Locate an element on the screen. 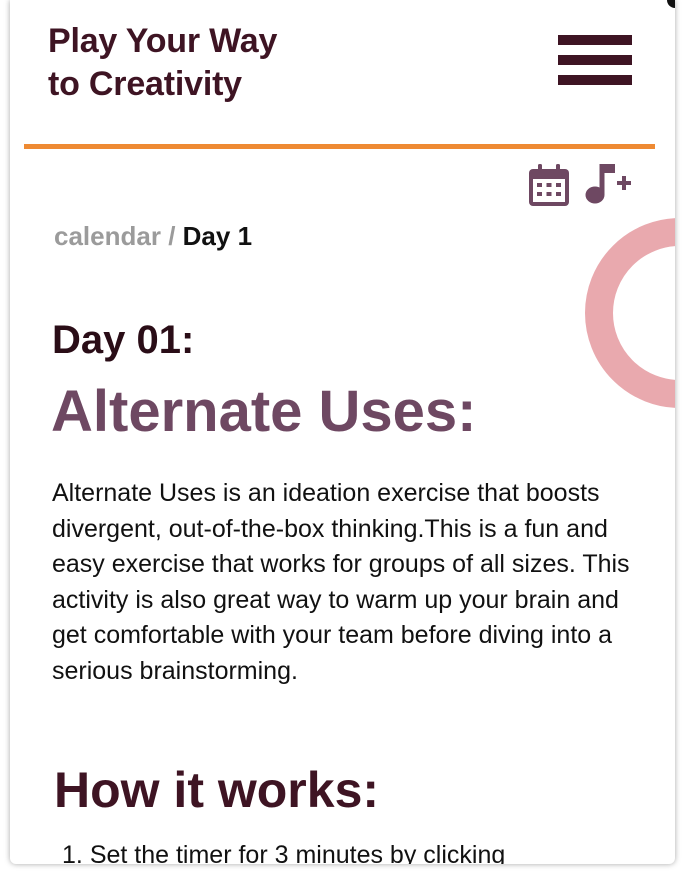 The image size is (683, 881). music-add-icon is located at coordinates (608, 184).